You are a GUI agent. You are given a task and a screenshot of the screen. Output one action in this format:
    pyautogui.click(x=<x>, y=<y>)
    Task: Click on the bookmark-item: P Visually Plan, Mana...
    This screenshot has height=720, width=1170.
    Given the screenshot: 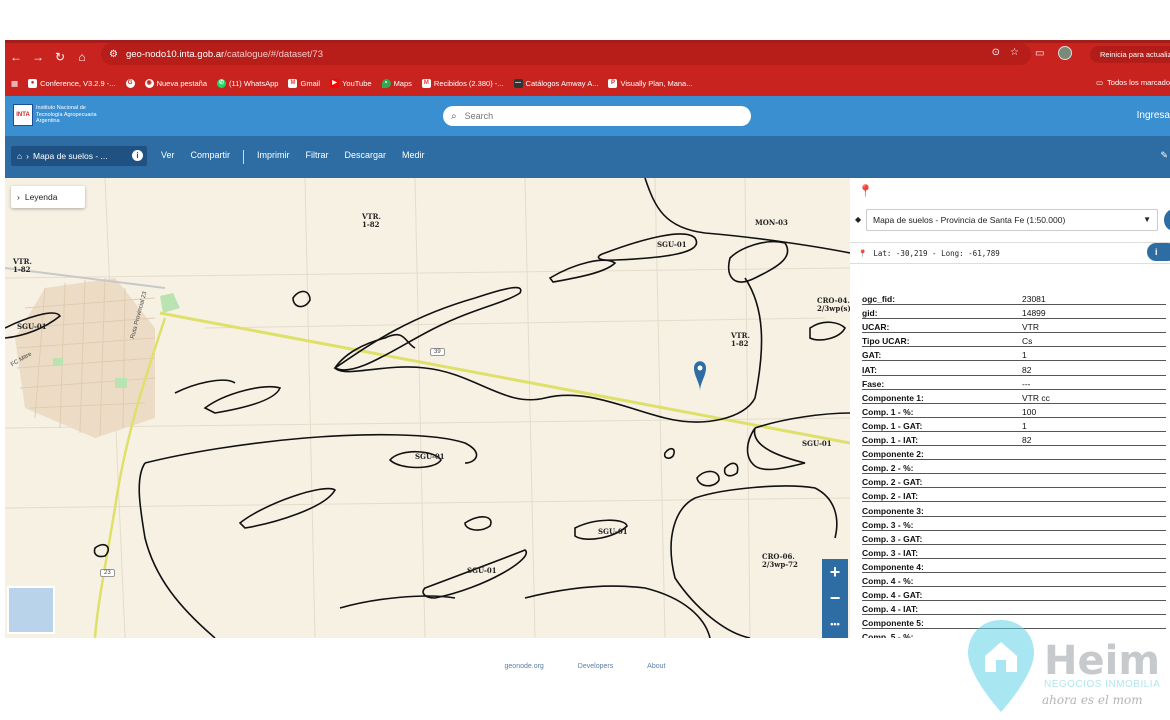 What is the action you would take?
    pyautogui.click(x=650, y=83)
    